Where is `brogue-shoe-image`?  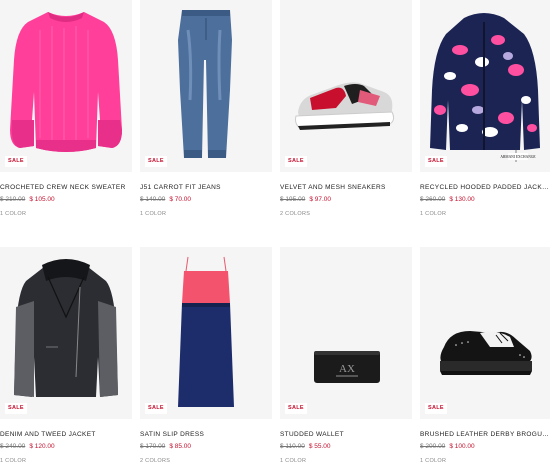 brogue-shoe-image is located at coordinates (486, 353).